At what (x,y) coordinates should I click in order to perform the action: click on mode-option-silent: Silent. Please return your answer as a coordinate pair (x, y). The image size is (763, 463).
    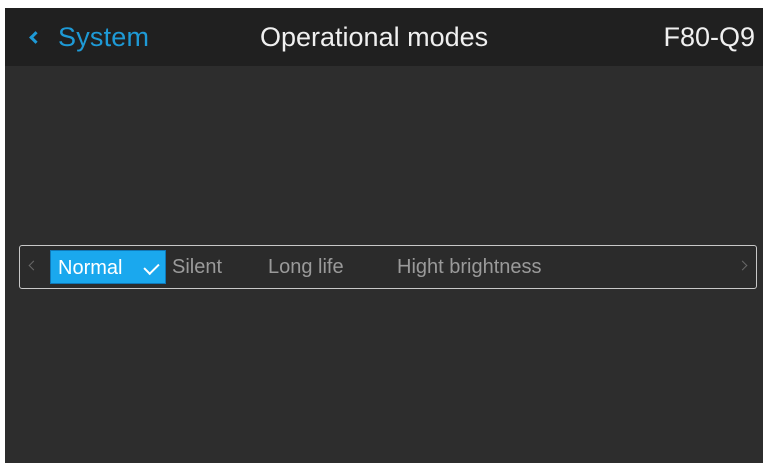
    Looking at the image, I should click on (197, 267).